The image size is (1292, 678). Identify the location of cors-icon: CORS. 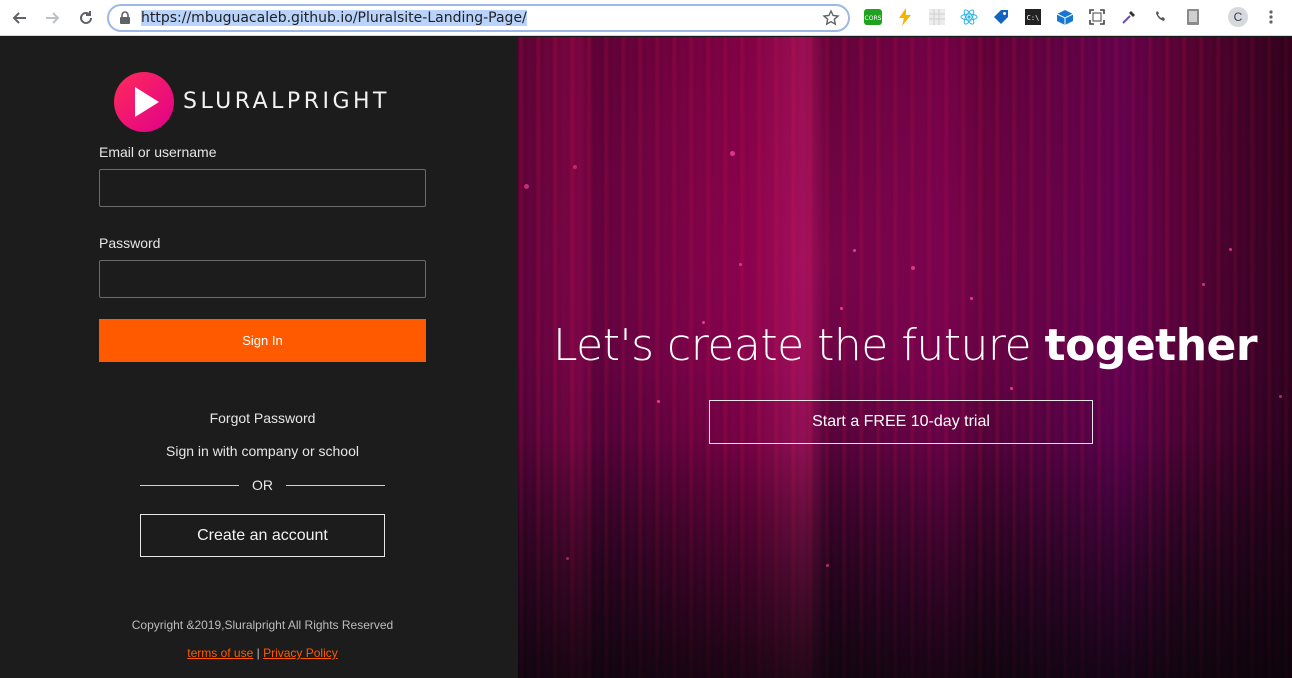
(873, 17).